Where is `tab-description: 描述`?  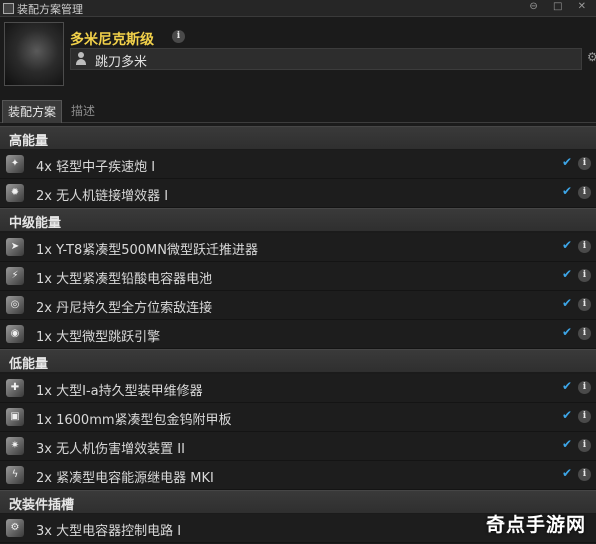
tab-description: 描述 is located at coordinates (83, 111).